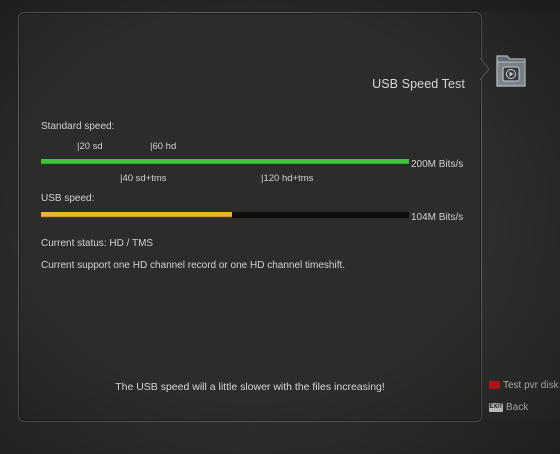 This screenshot has height=454, width=560. What do you see at coordinates (494, 385) in the screenshot?
I see `red-button-icon` at bounding box center [494, 385].